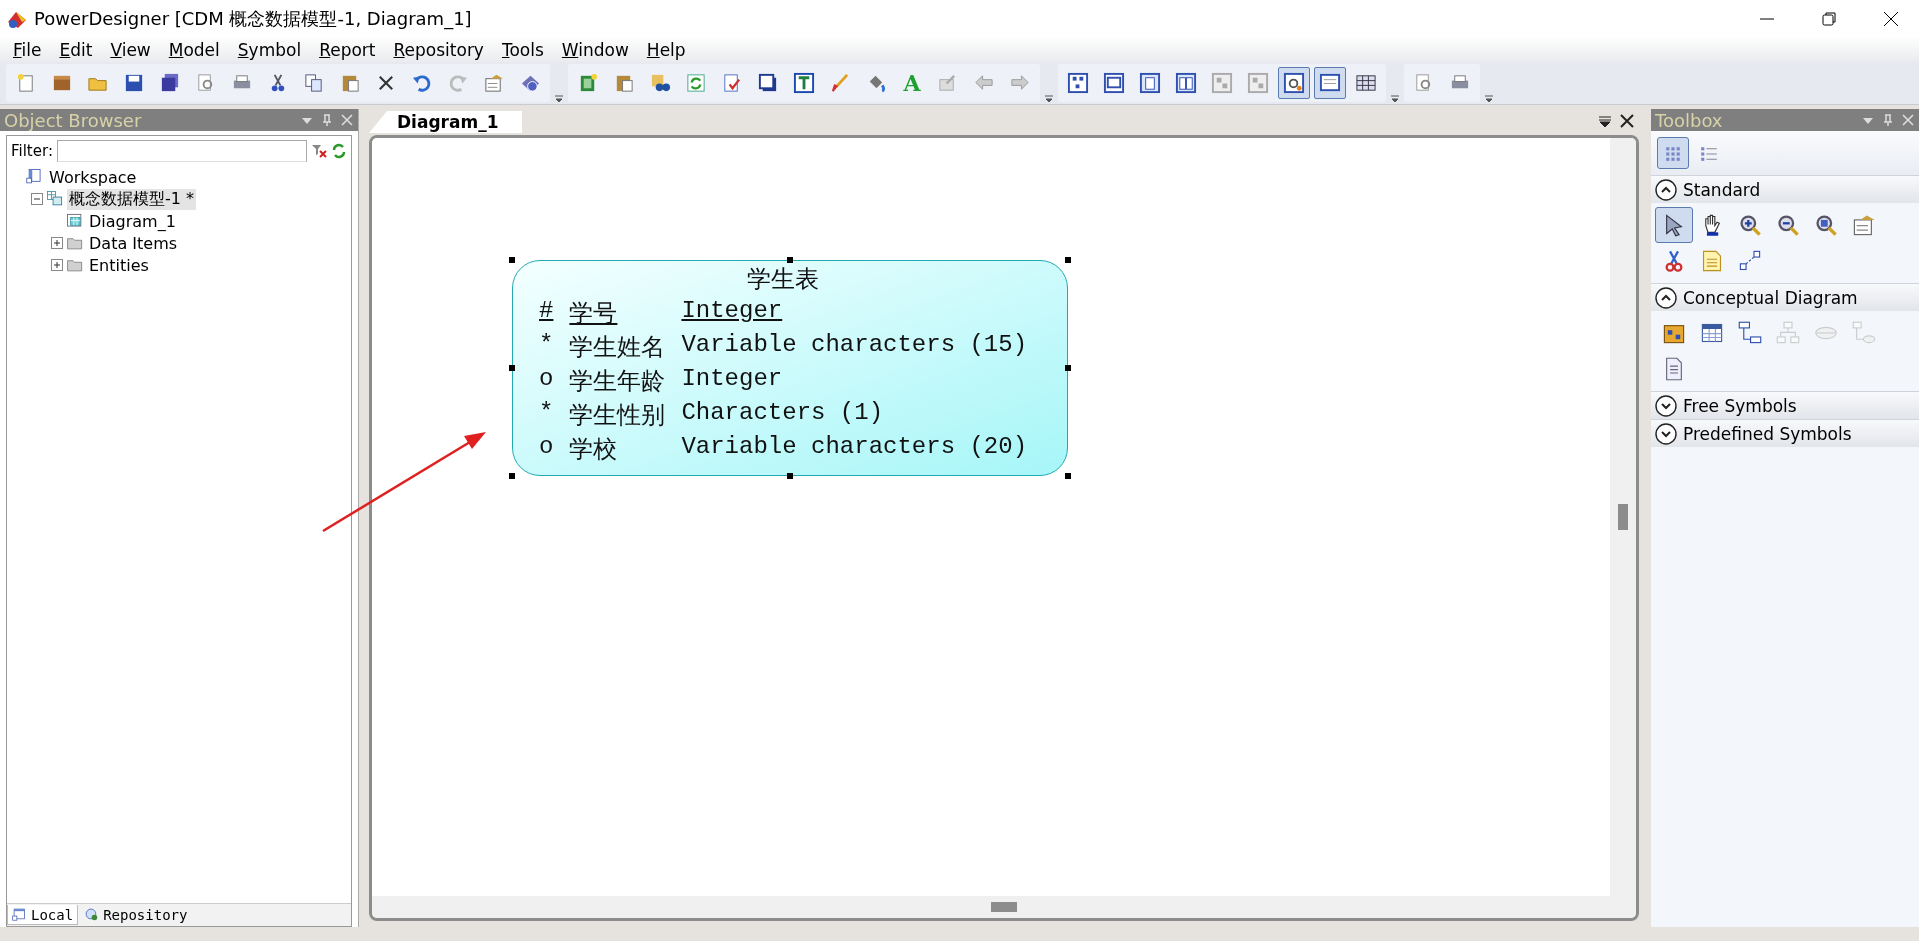  I want to click on text-frame-icon, so click(804, 83).